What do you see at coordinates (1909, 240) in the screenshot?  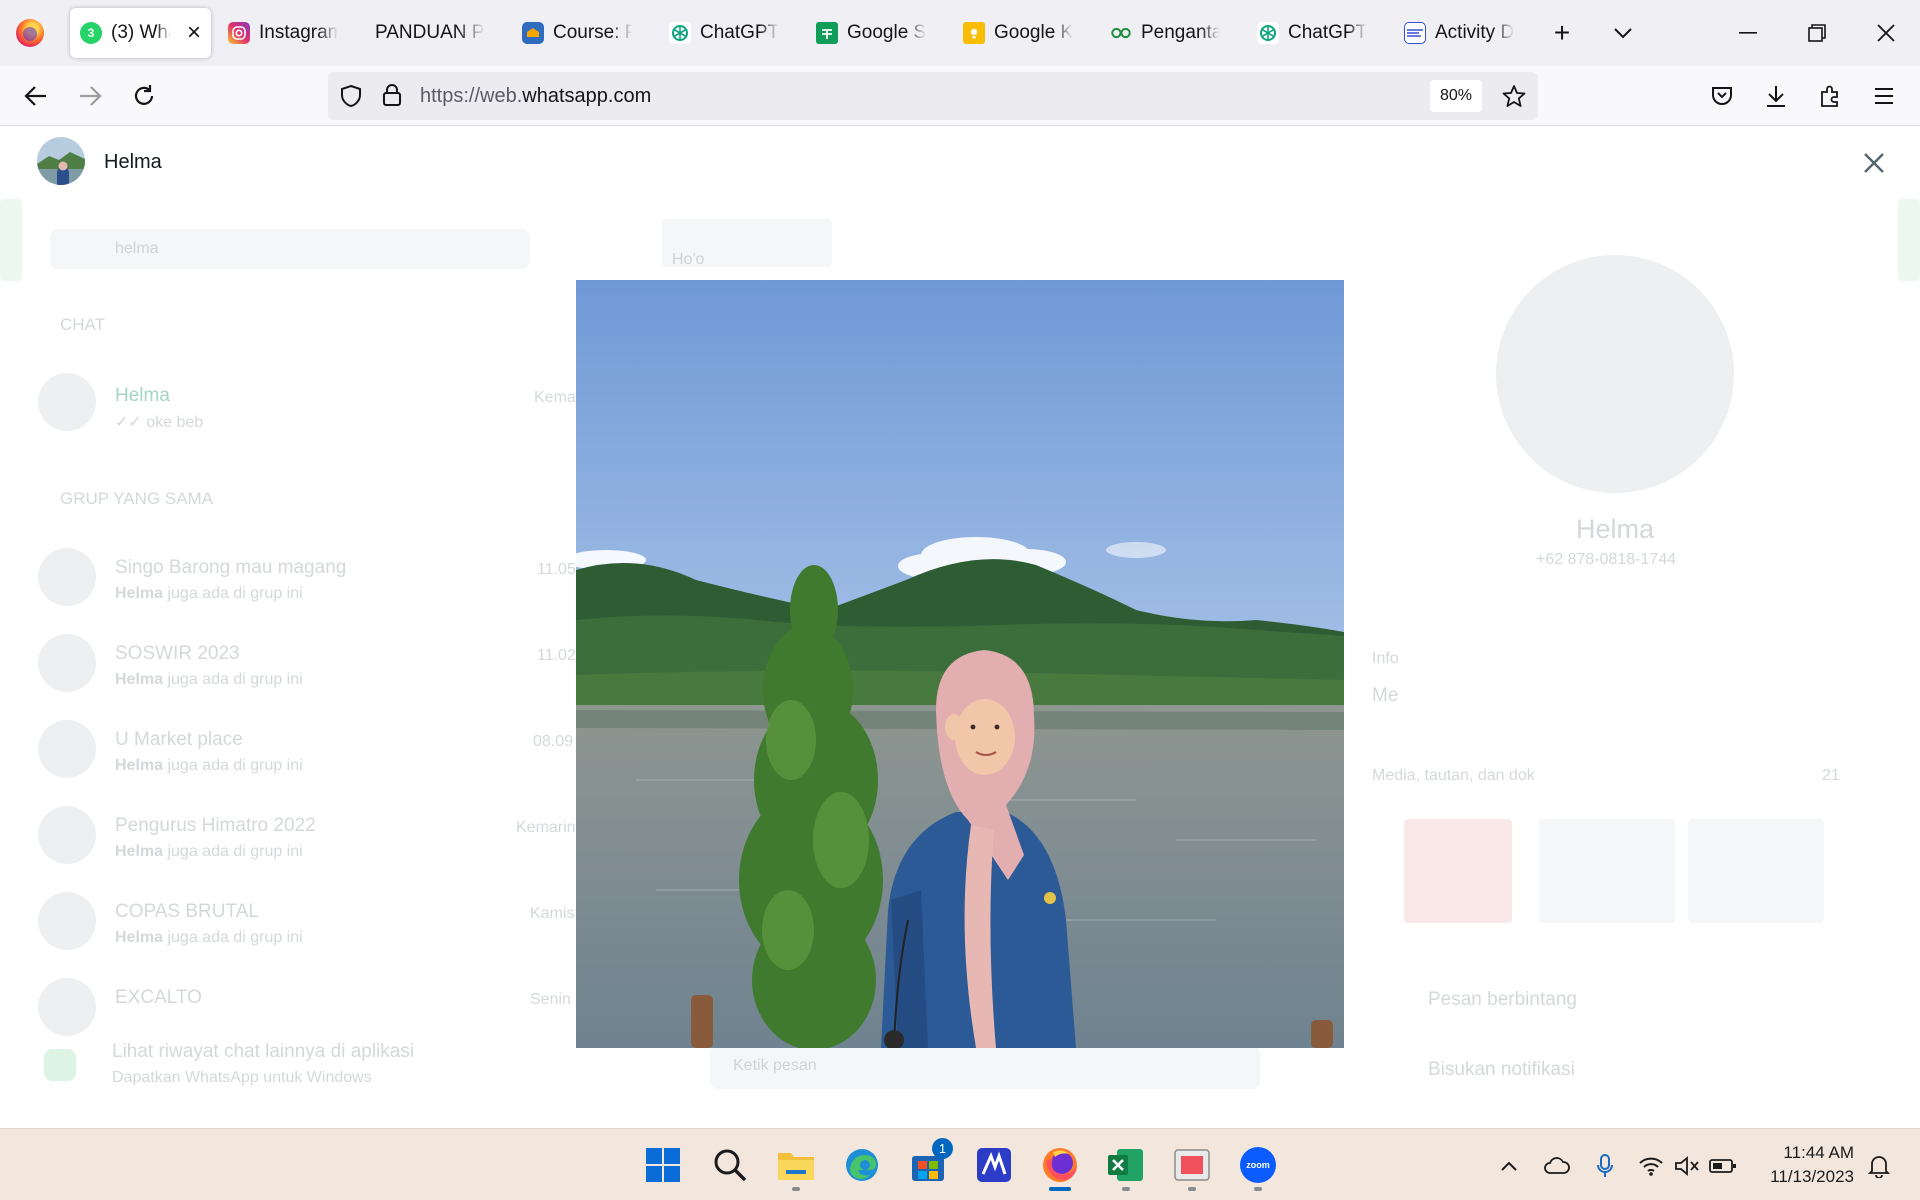 I see `app-frame-accent` at bounding box center [1909, 240].